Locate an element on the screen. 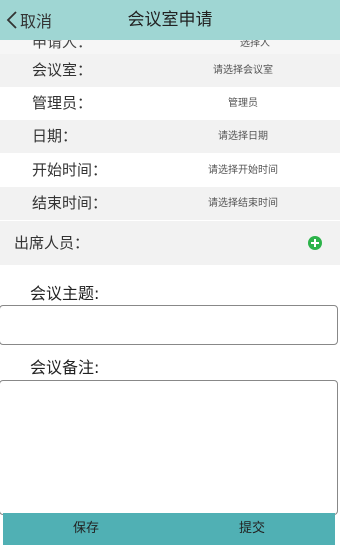  save-button: 保存 is located at coordinates (86, 529).